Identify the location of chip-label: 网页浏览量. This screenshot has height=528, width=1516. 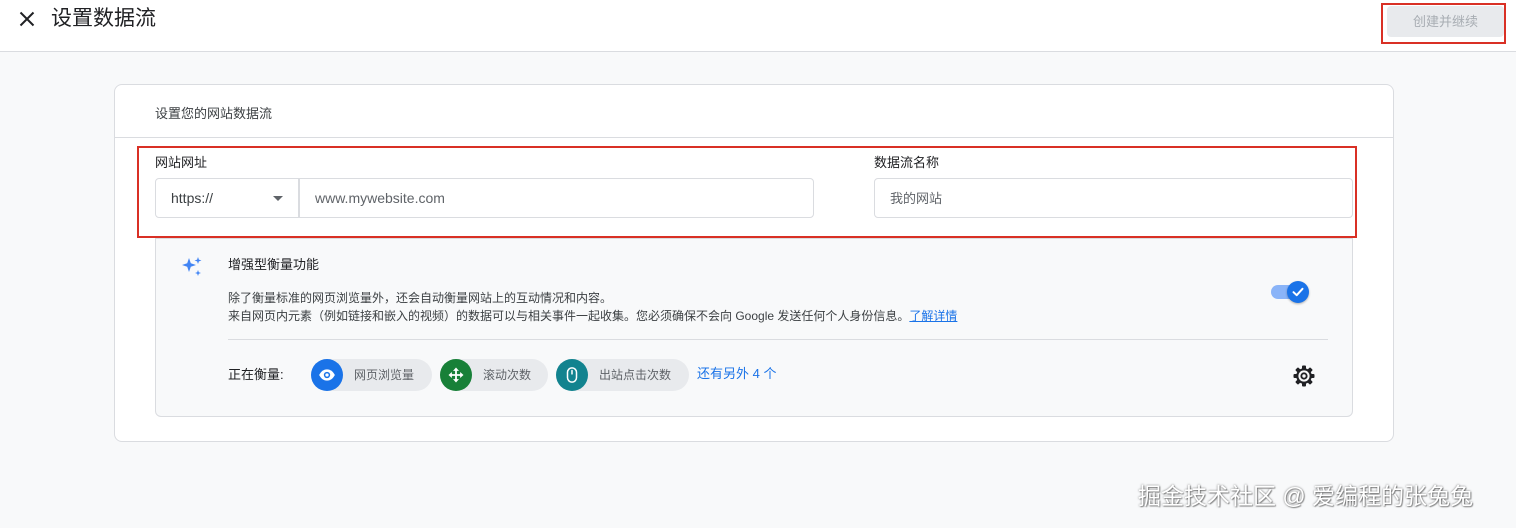
(384, 375).